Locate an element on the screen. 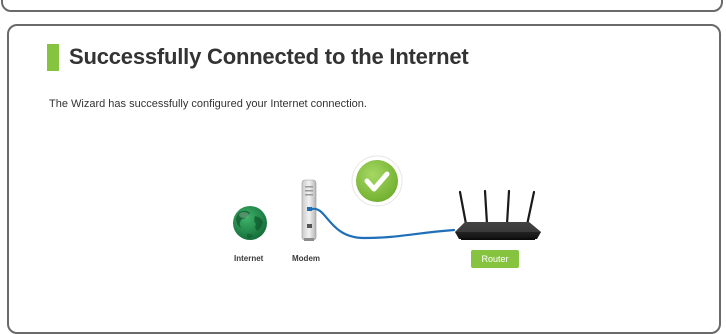 The height and width of the screenshot is (334, 726). modem-label: Modem is located at coordinates (306, 258).